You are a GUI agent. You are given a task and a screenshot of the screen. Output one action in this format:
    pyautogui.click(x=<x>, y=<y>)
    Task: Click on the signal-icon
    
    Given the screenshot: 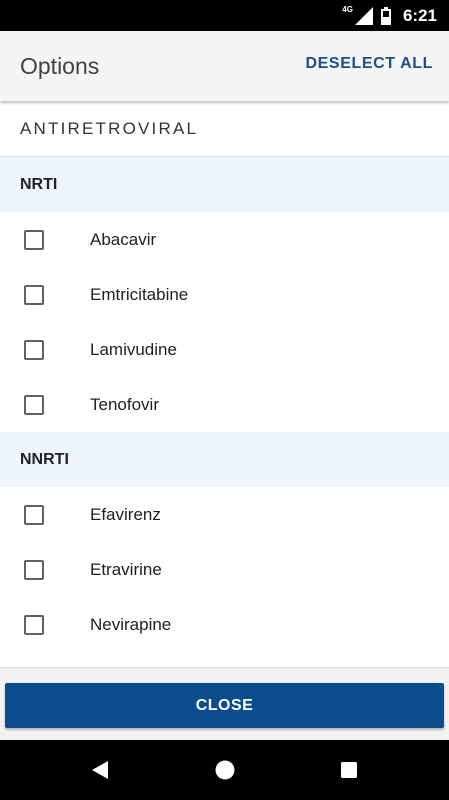 What is the action you would take?
    pyautogui.click(x=363, y=15)
    